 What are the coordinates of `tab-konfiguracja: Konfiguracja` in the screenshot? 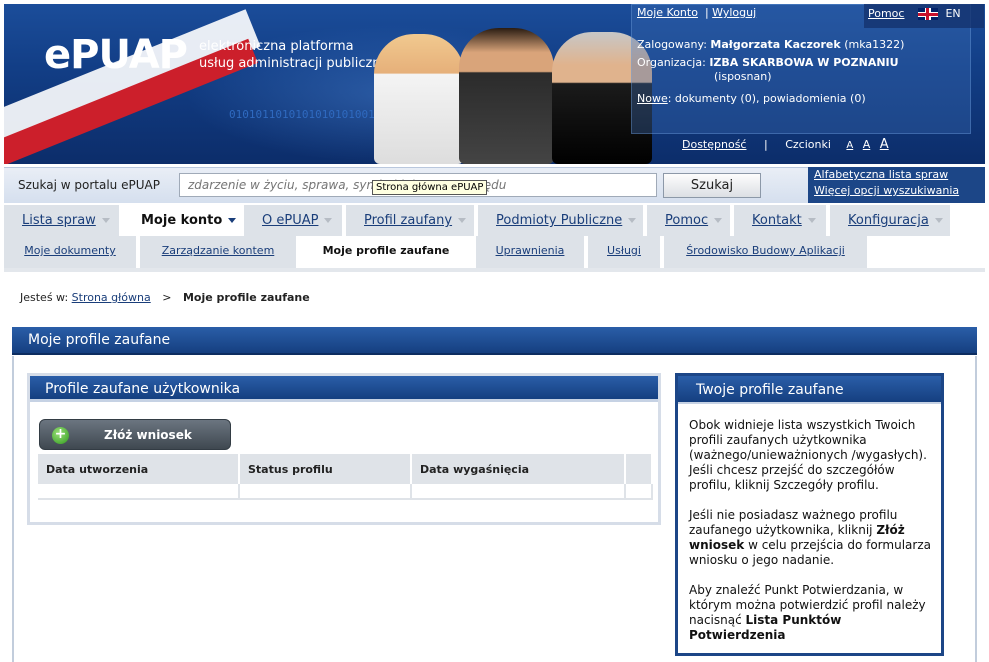 It's located at (891, 220).